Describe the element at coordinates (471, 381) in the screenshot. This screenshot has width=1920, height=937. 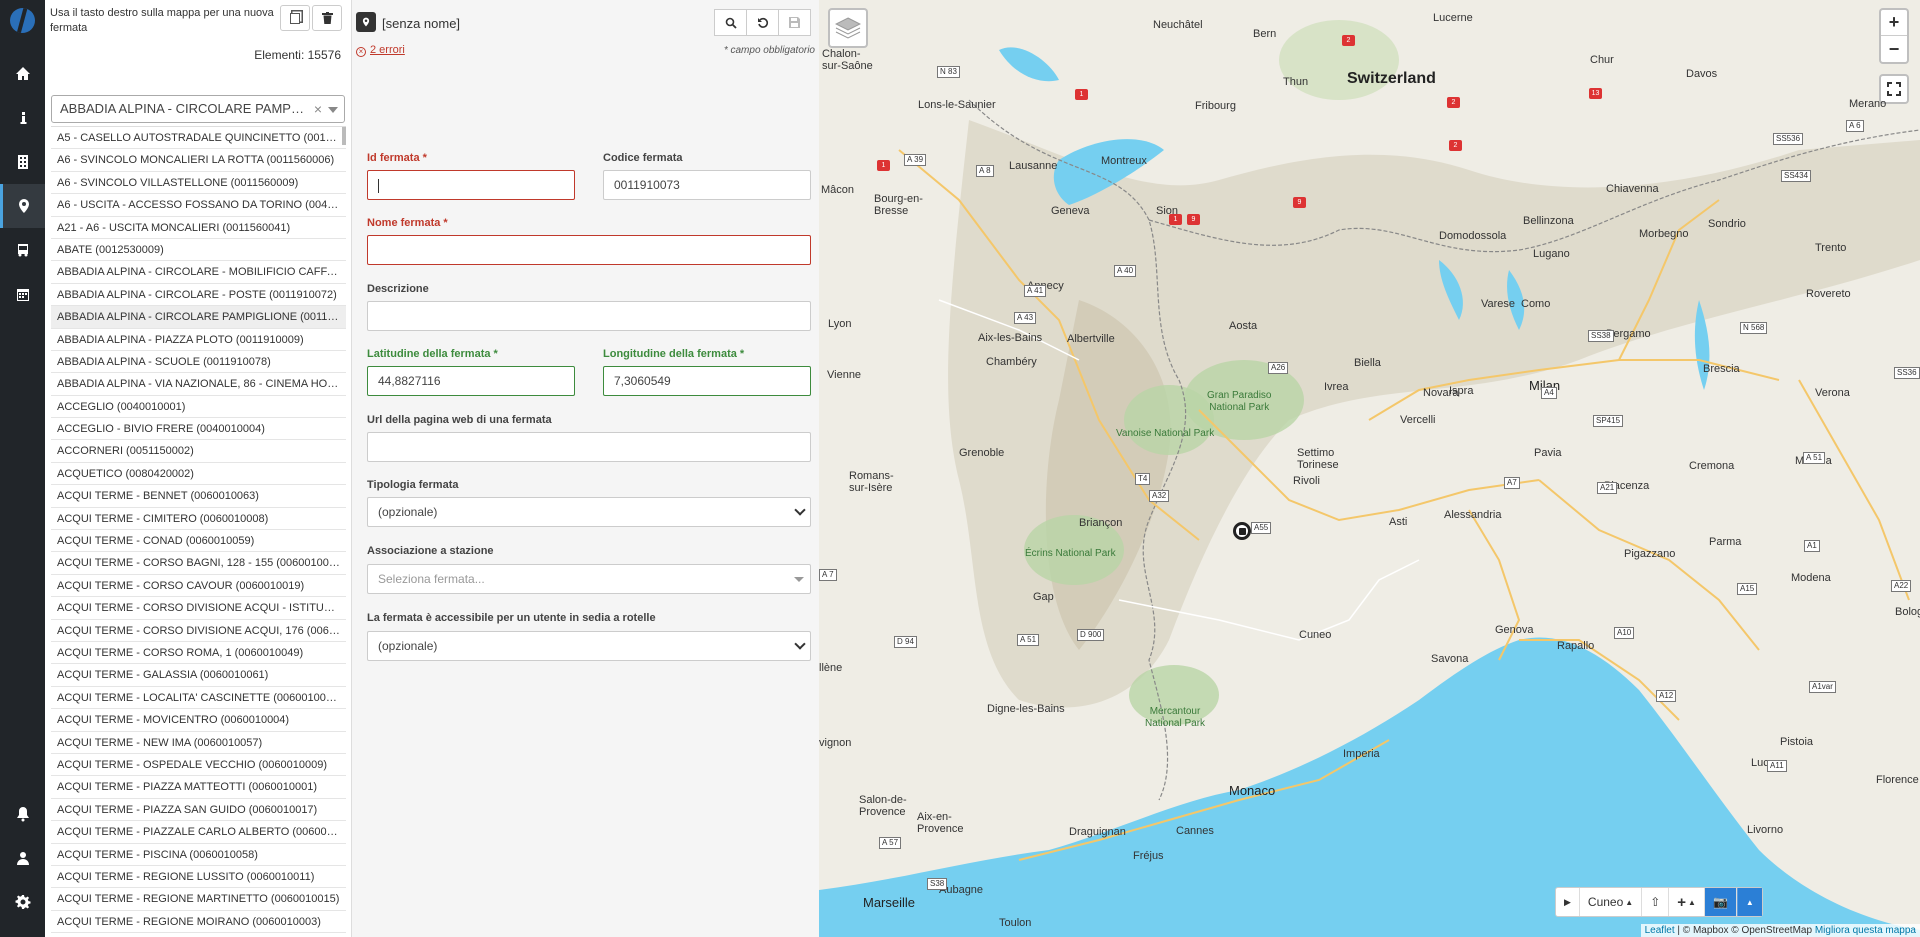
I see `latitude-field: 44,8827116` at that location.